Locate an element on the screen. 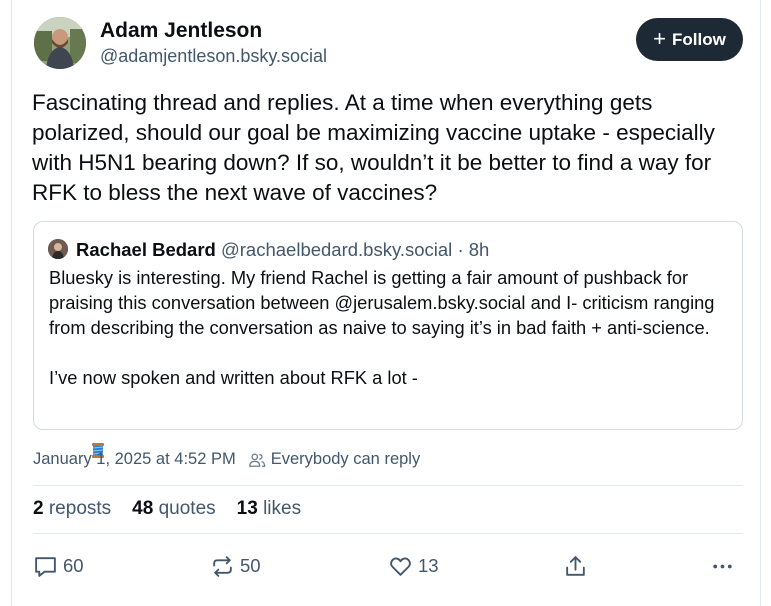  engagement-stats: 2 reposts 48 quotes 13 likes is located at coordinates (167, 509).